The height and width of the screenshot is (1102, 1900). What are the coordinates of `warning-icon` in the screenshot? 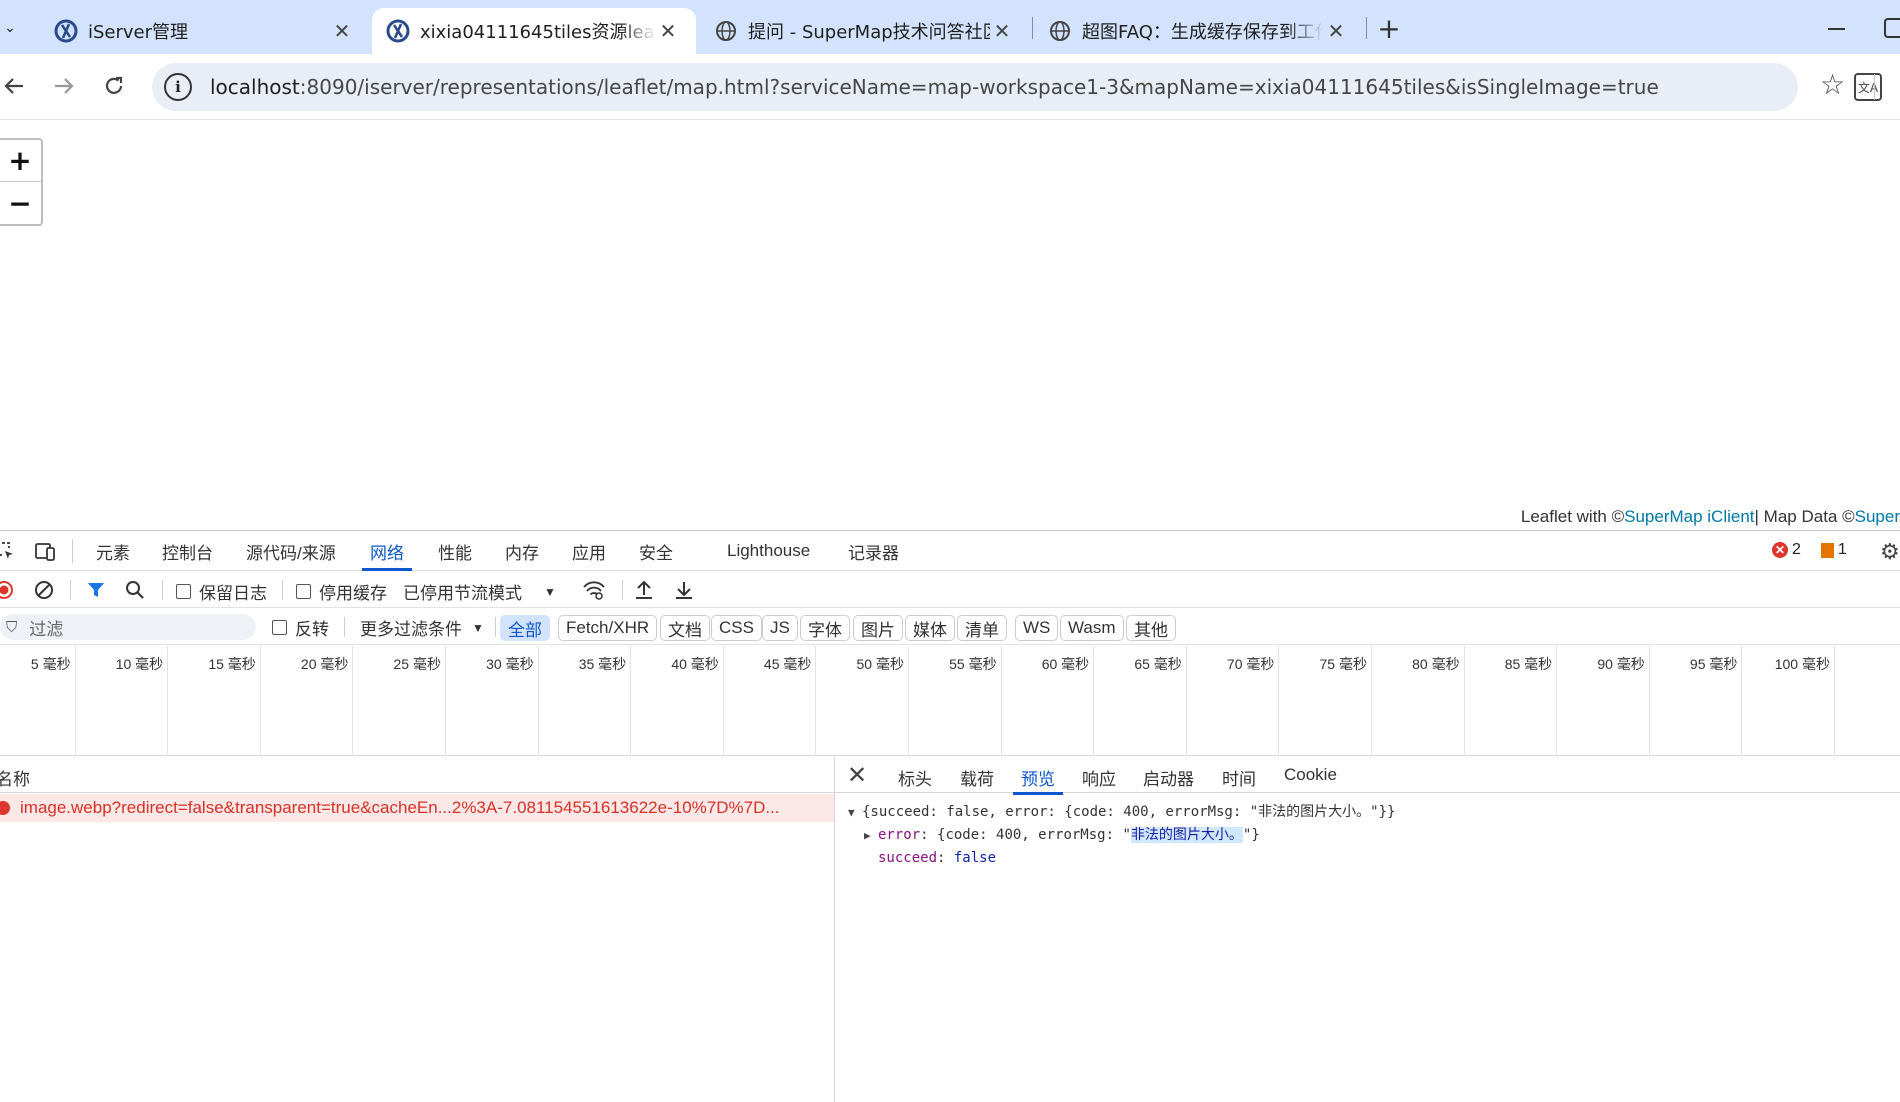 It's located at (1827, 550).